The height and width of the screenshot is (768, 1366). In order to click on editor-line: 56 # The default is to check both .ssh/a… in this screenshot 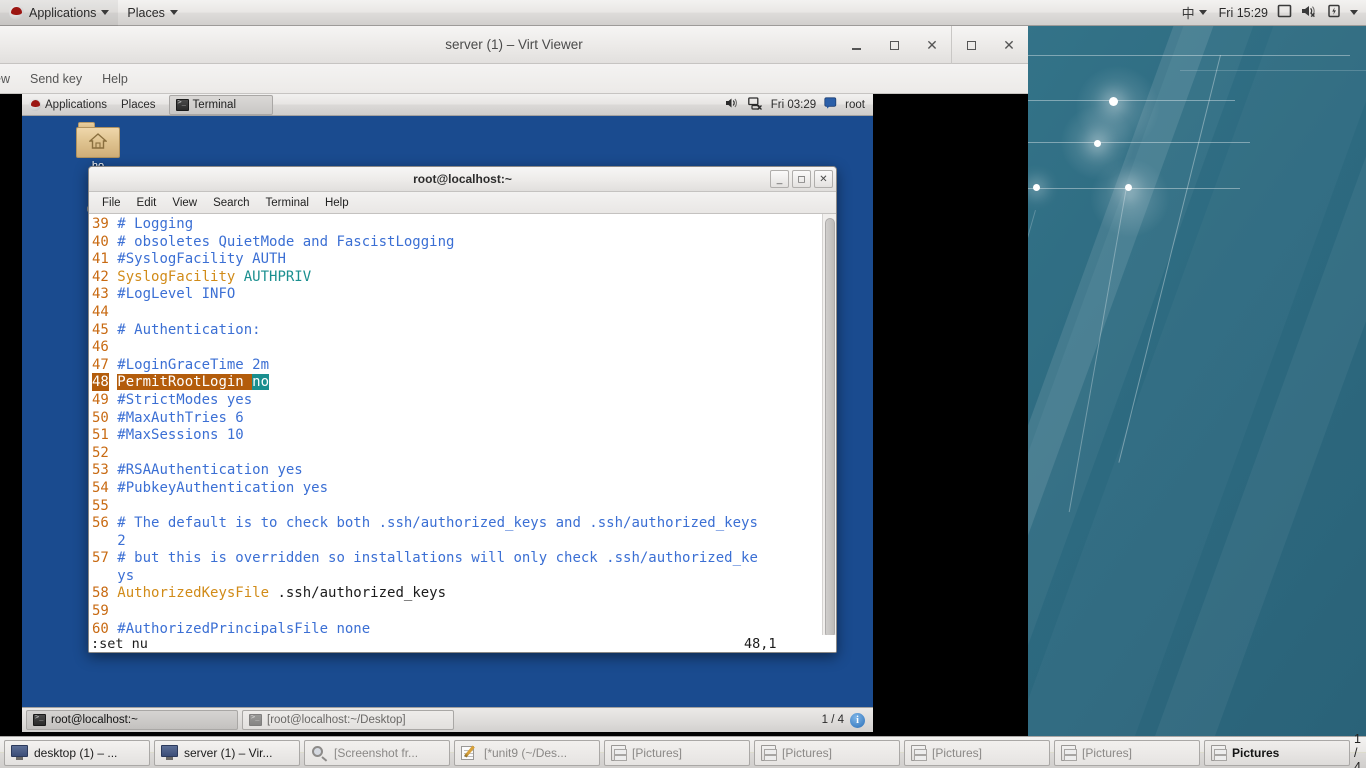, I will do `click(457, 524)`.